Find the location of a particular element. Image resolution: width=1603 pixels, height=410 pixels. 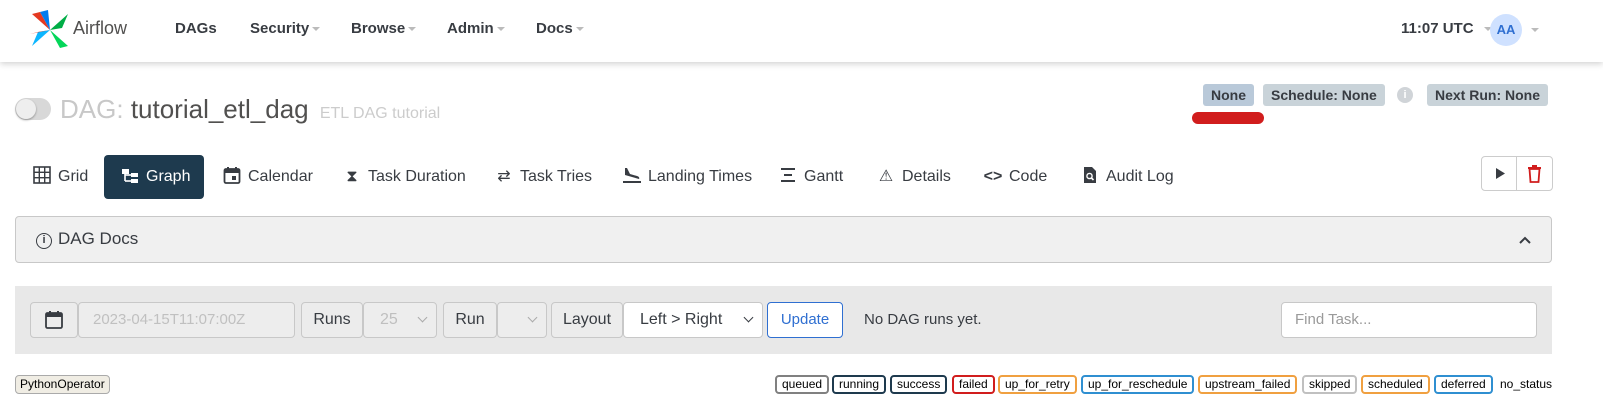

run-label: Run is located at coordinates (470, 320).